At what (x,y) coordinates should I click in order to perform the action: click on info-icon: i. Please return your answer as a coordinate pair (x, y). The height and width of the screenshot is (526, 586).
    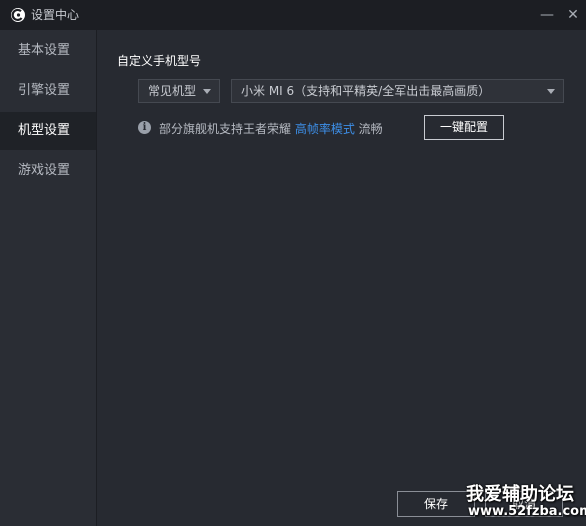
    Looking at the image, I should click on (144, 127).